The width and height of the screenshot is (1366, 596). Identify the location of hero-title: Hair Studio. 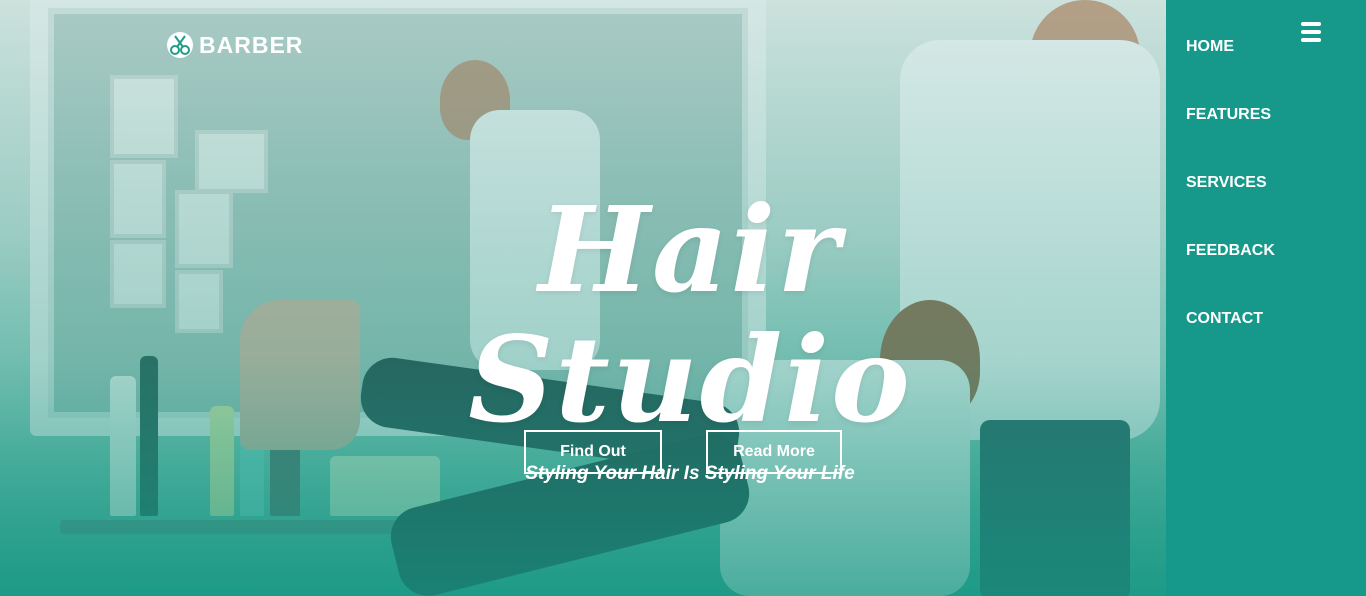
(690, 314).